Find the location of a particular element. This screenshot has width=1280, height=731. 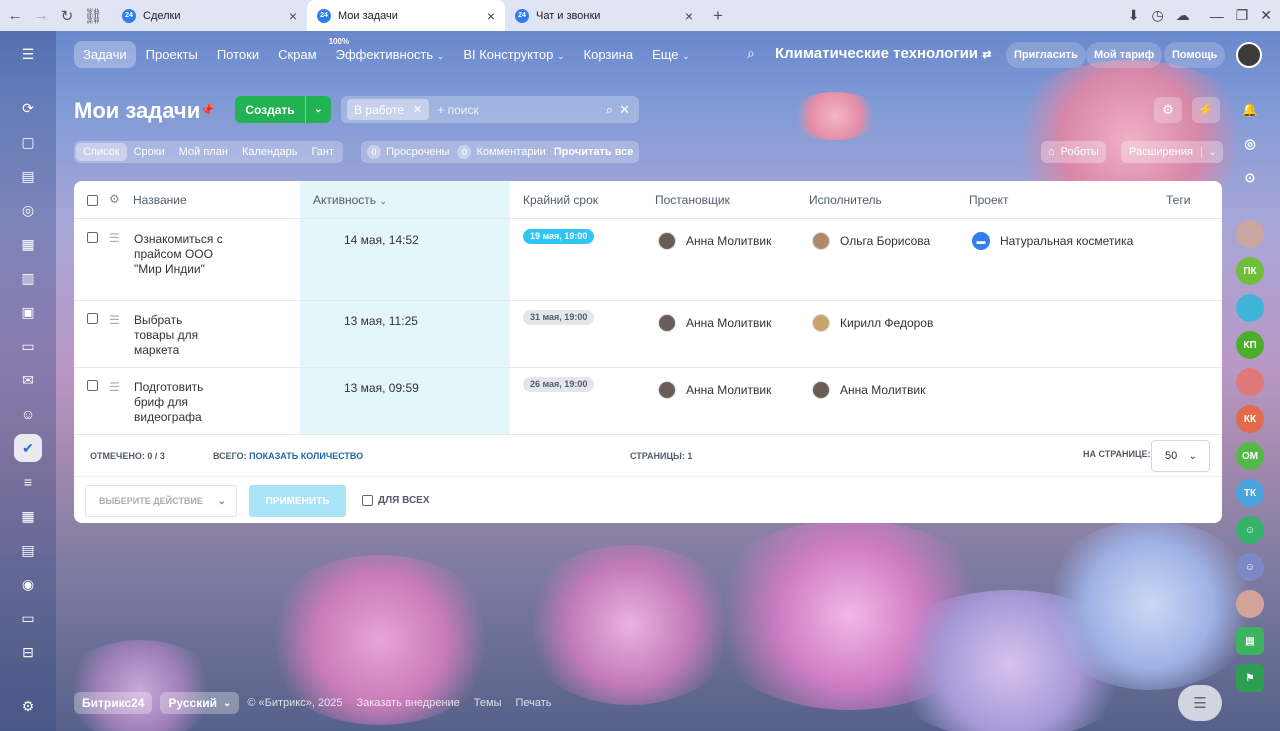

themes-link: Темы is located at coordinates (488, 703).